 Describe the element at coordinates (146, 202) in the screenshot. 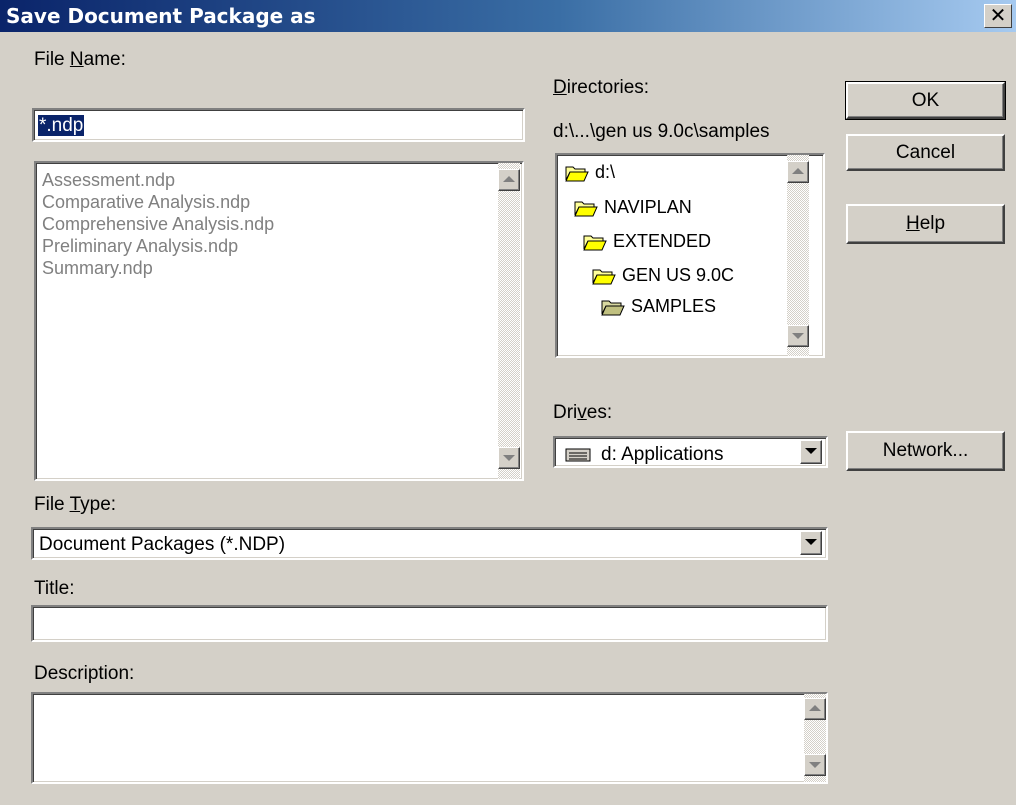

I see `list-item: Comparative Analysis.ndp` at that location.